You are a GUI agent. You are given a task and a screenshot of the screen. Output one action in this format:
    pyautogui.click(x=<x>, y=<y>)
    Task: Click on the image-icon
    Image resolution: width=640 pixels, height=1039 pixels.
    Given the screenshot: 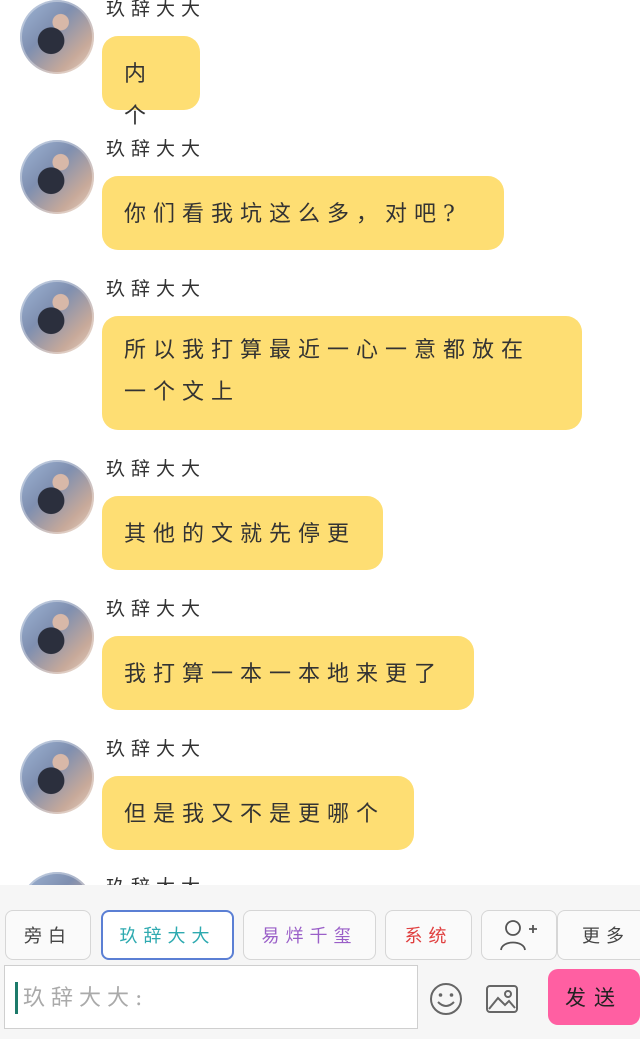 What is the action you would take?
    pyautogui.click(x=502, y=999)
    